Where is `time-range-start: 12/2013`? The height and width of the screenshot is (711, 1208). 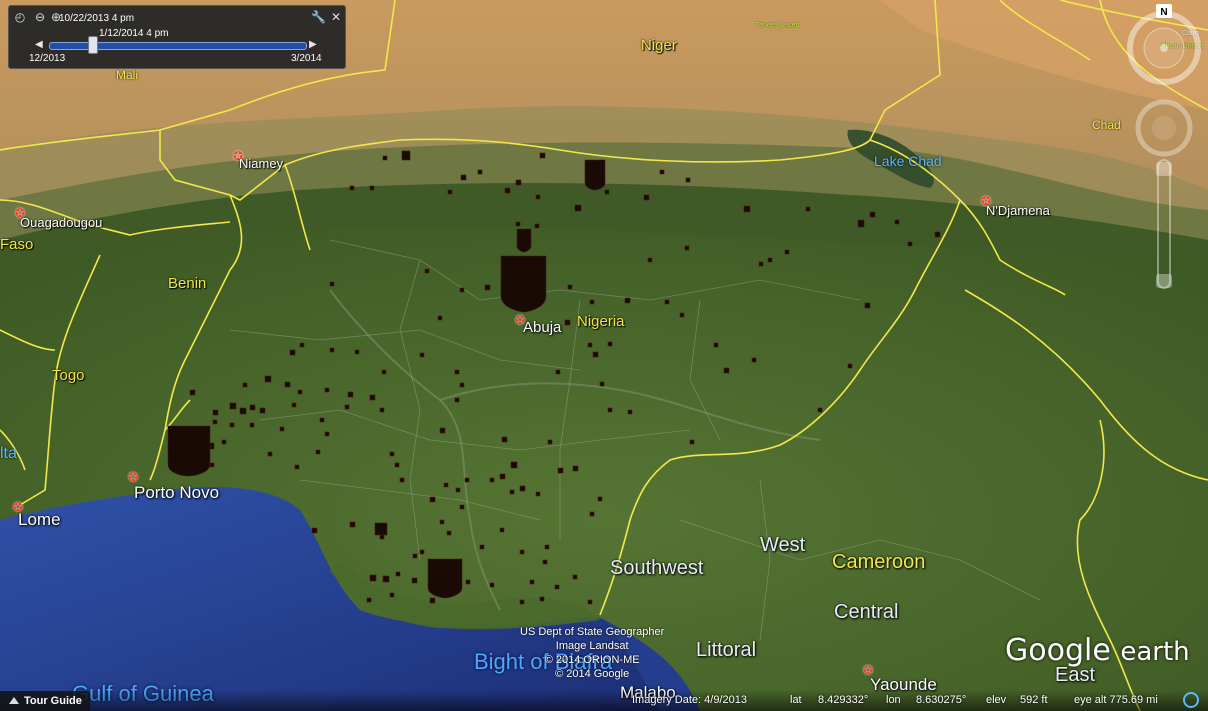
time-range-start: 12/2013 is located at coordinates (47, 58).